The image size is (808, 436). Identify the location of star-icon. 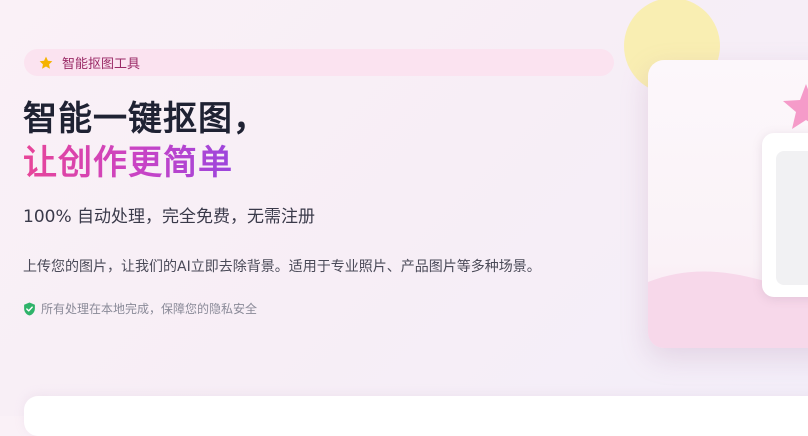
(46, 62).